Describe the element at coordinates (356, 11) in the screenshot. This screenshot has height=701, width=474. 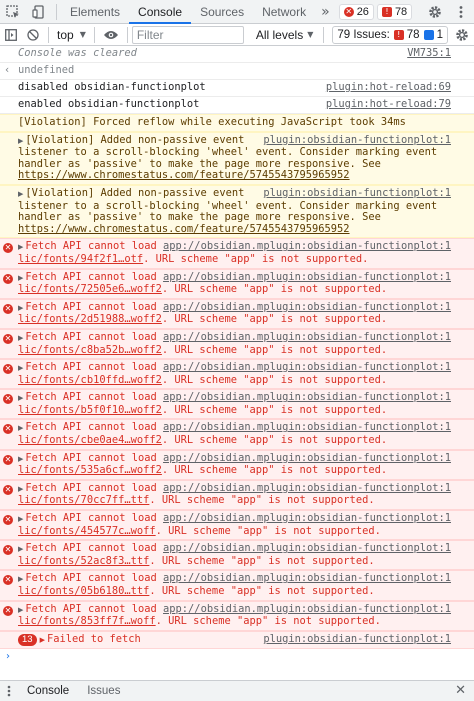
I see `error-count-badge: ✕ 26` at that location.